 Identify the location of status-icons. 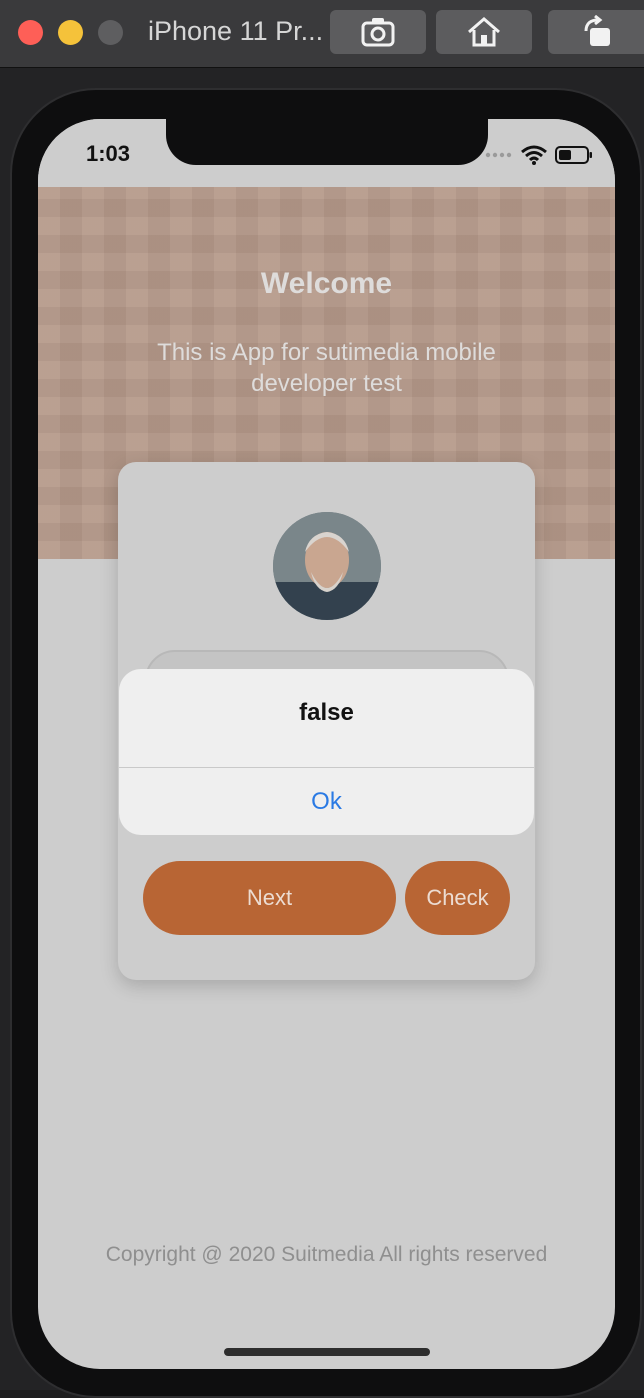
(539, 155).